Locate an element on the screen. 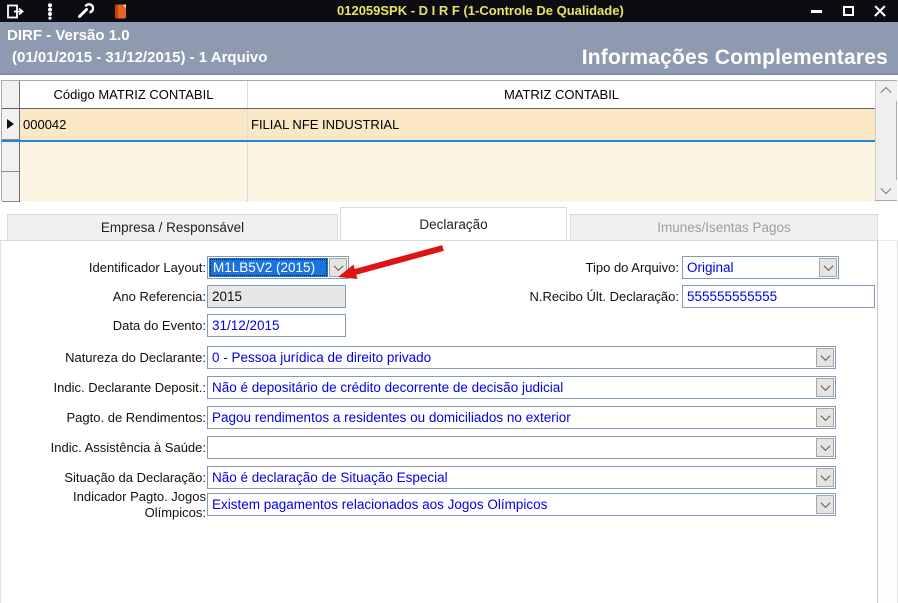 The width and height of the screenshot is (898, 603). scroll-up-button is located at coordinates (886, 91).